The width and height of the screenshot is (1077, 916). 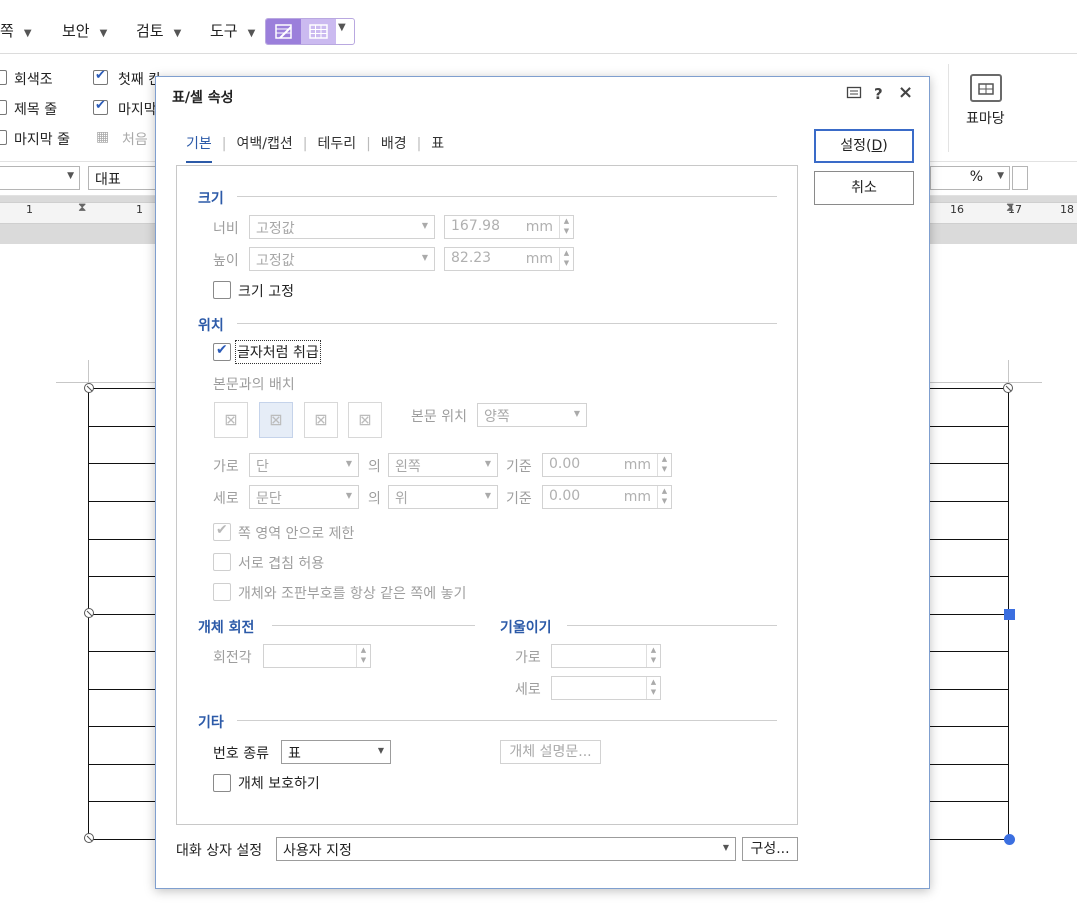 What do you see at coordinates (394, 147) in the screenshot?
I see `tab-background: 배경` at bounding box center [394, 147].